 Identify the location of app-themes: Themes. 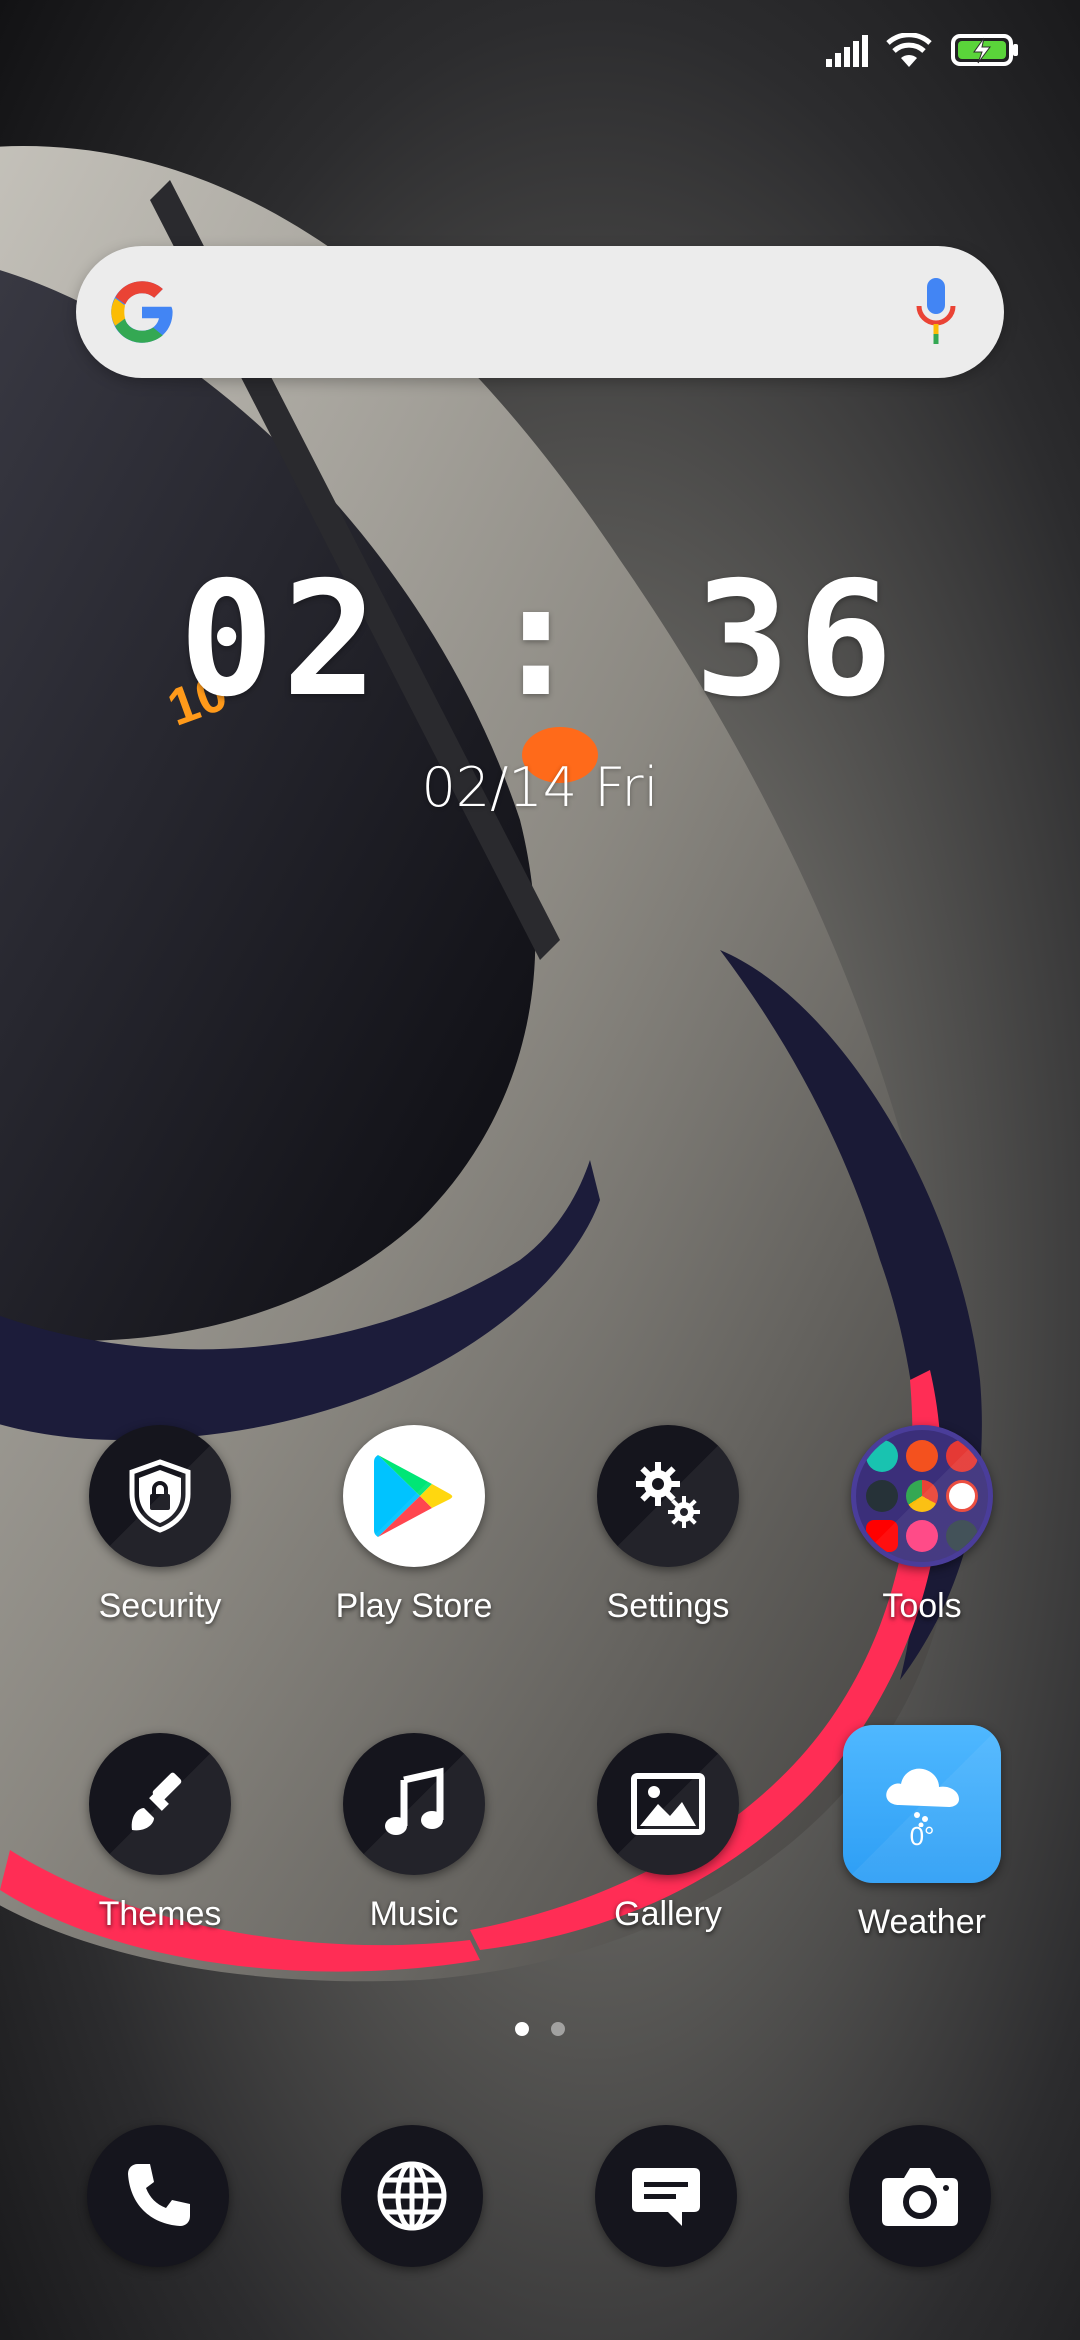
(160, 1833).